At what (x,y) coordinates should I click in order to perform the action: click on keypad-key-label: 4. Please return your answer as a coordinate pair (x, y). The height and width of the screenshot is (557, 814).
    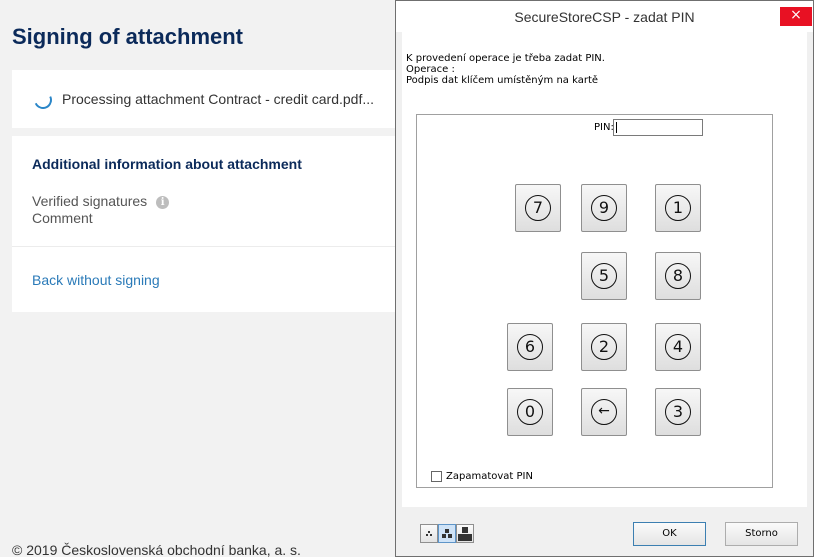
    Looking at the image, I should click on (678, 347).